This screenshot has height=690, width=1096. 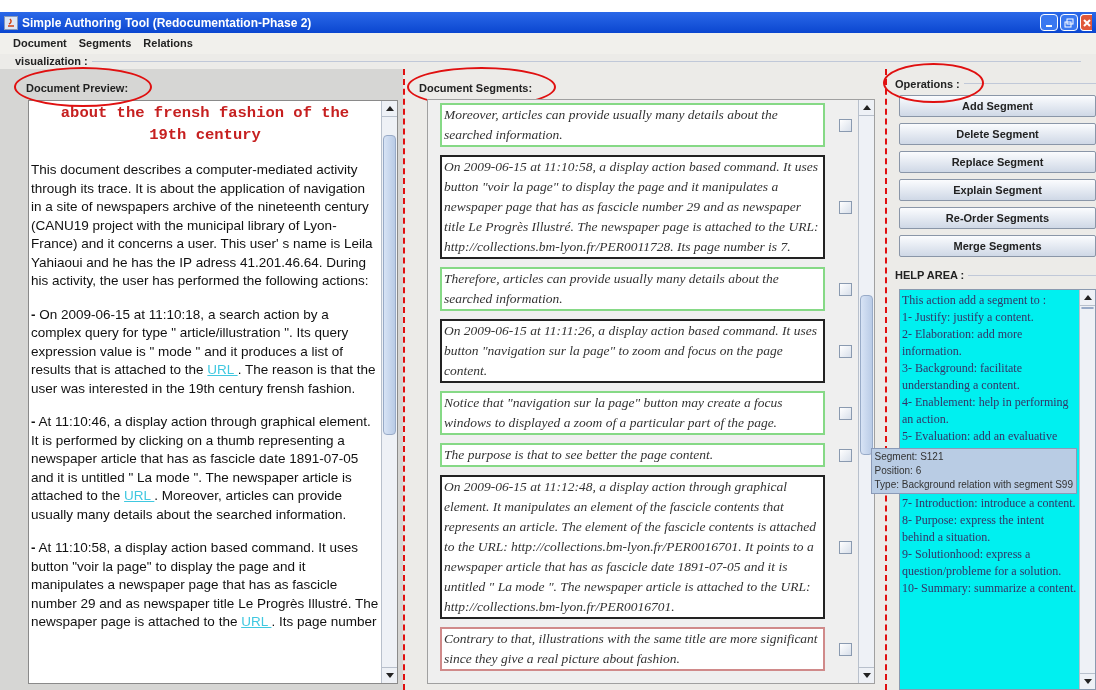 I want to click on close-button, so click(x=1086, y=22).